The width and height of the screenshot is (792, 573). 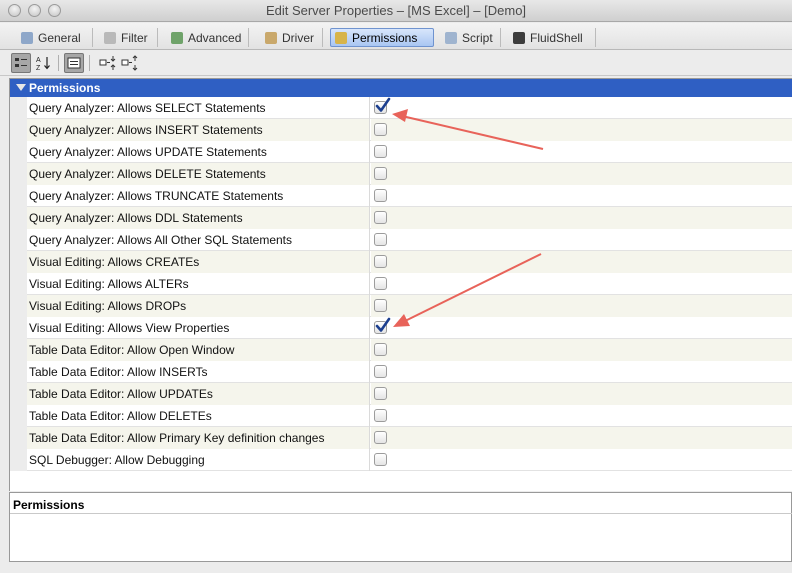 I want to click on property-name: Query Analyzer: Allows UPDATE Statements, so click(x=198, y=152).